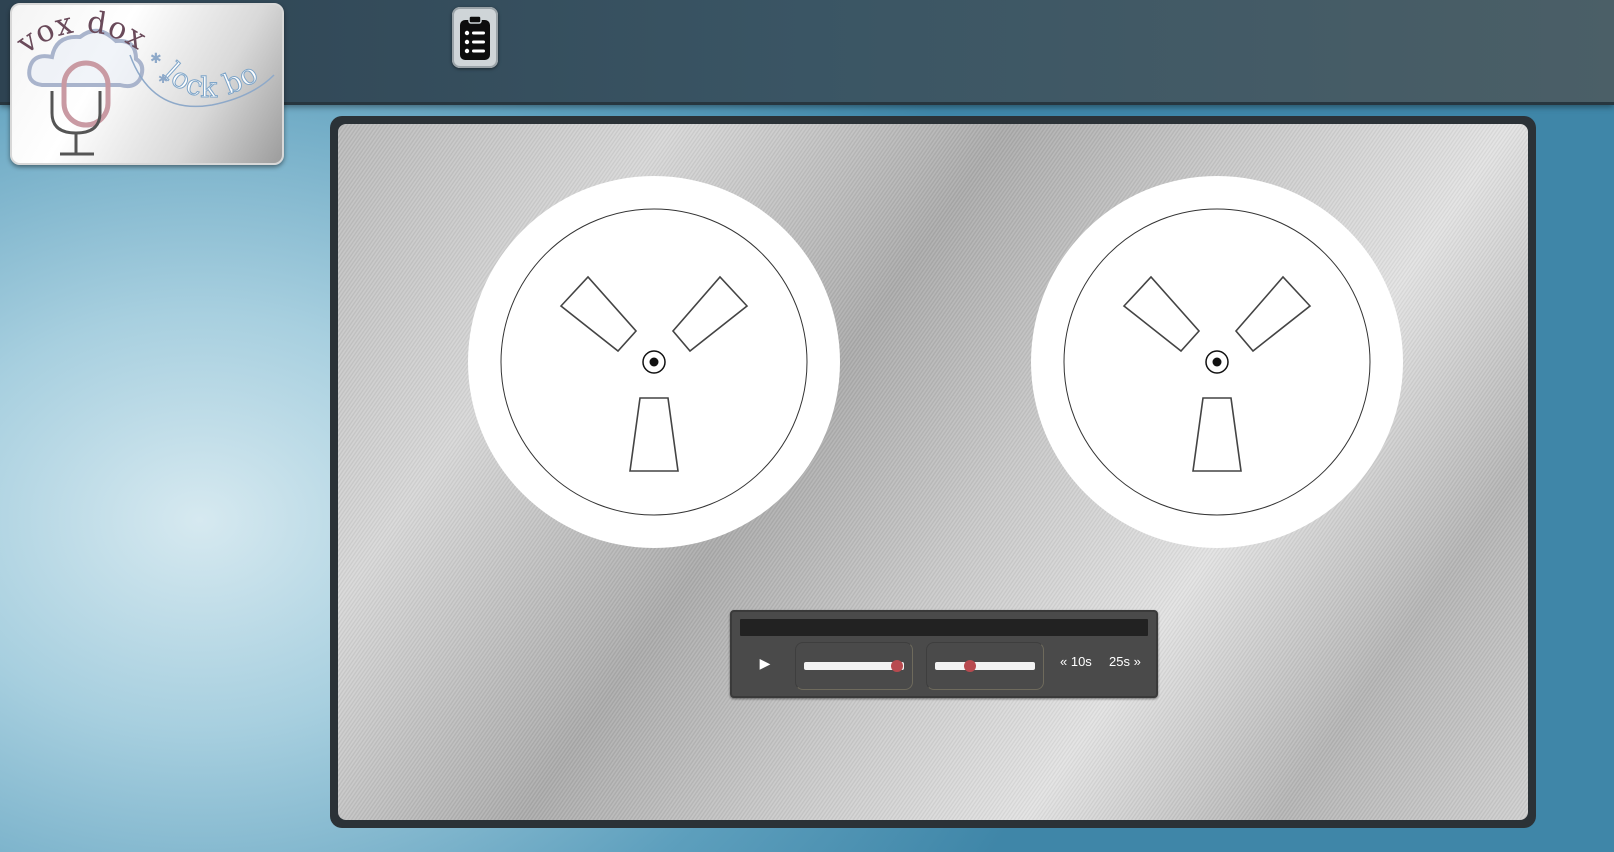 The height and width of the screenshot is (852, 1614). I want to click on speed-slider, so click(985, 666).